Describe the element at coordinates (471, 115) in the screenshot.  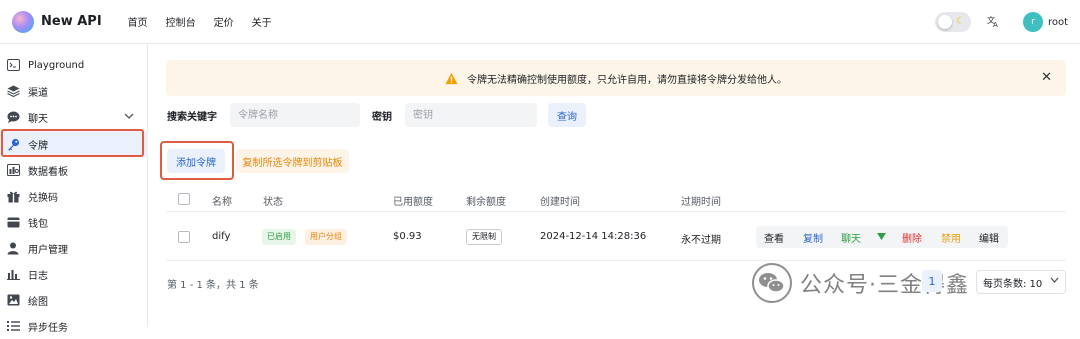
I see `key-input` at that location.